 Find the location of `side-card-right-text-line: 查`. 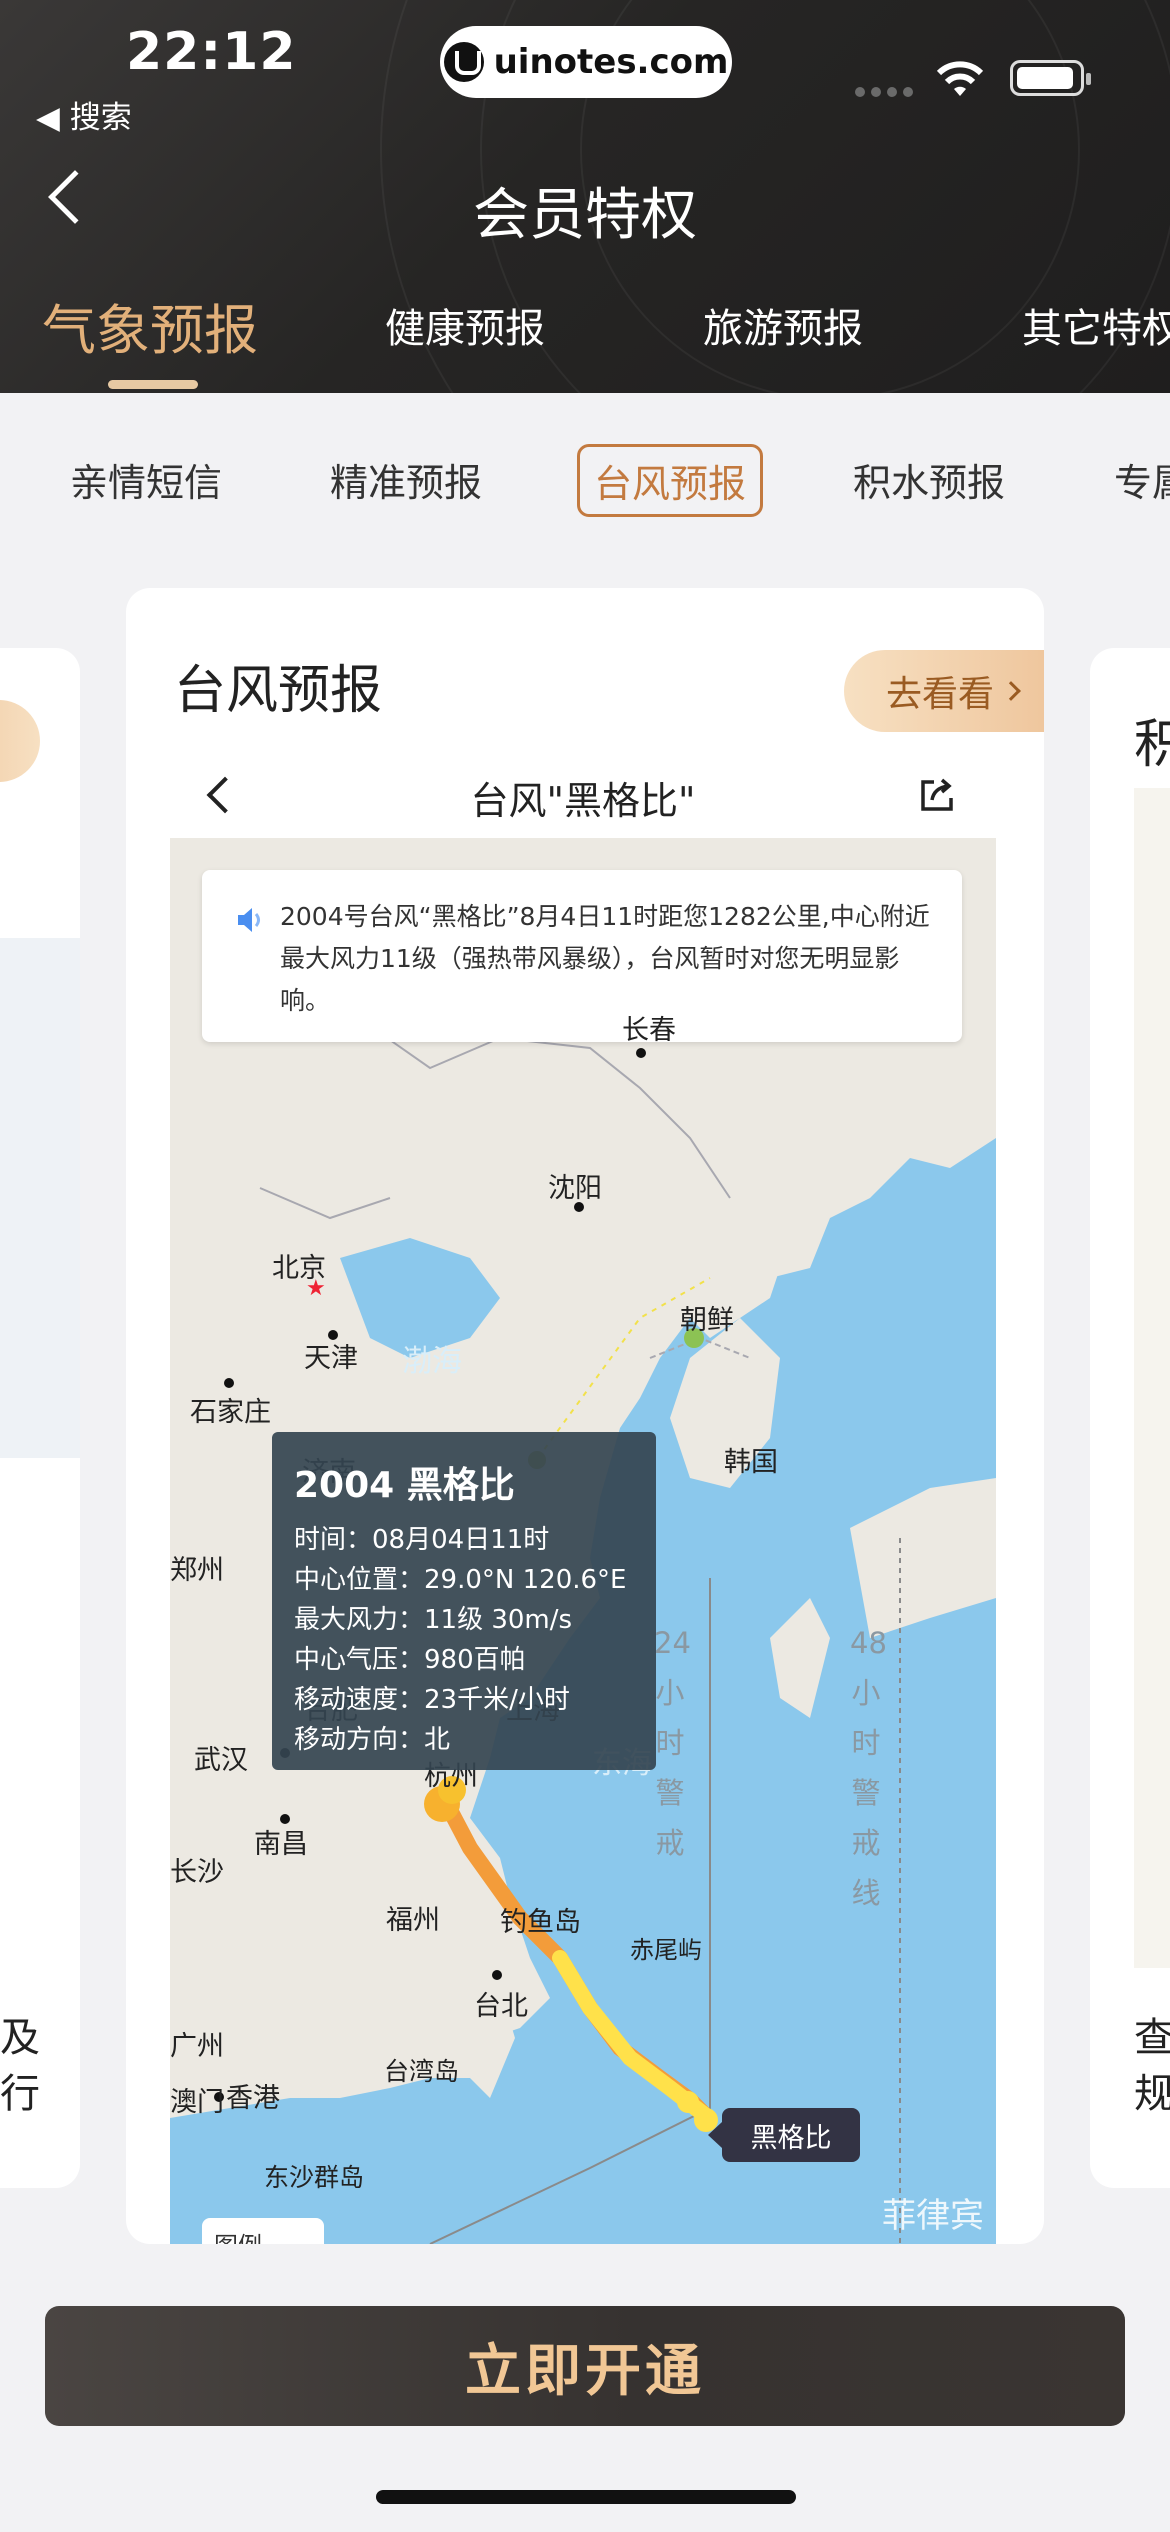

side-card-right-text-line: 查 is located at coordinates (1152, 2038).